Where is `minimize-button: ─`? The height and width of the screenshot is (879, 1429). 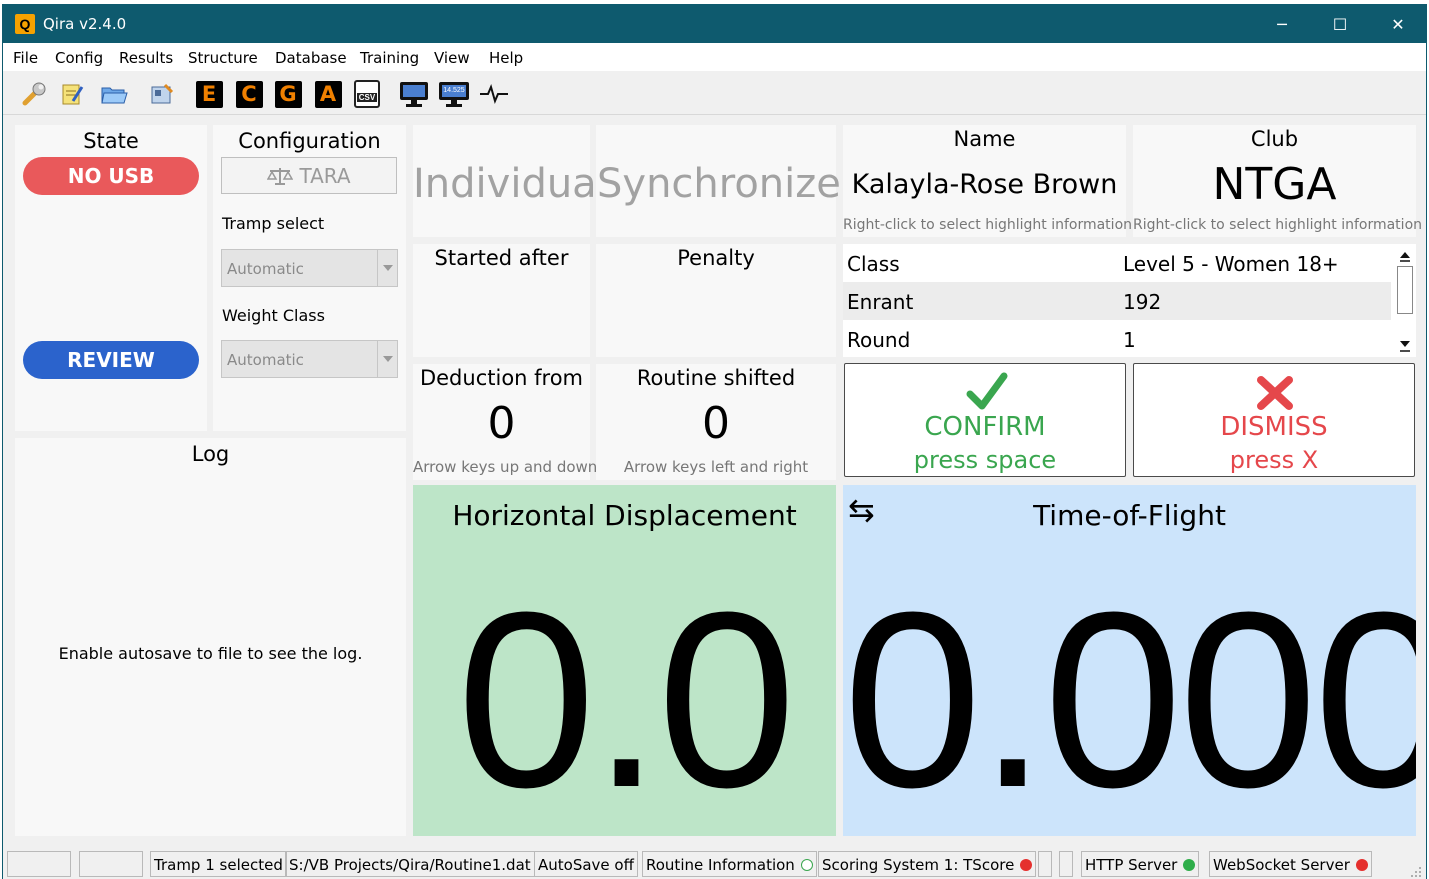 minimize-button: ─ is located at coordinates (1282, 24).